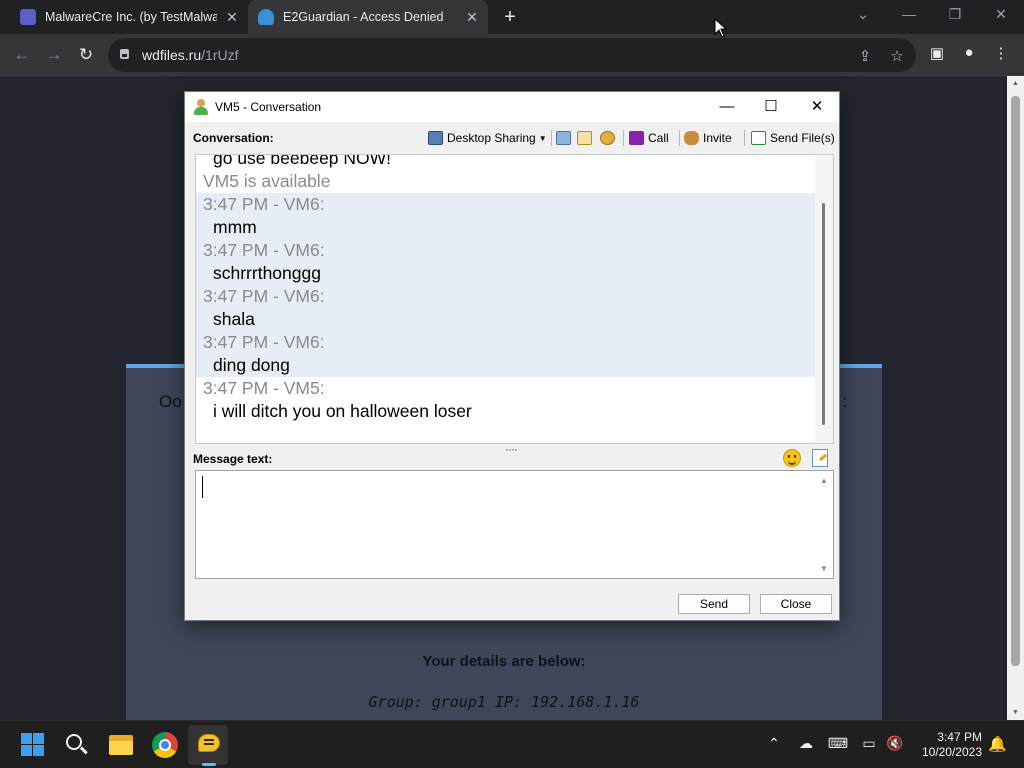 This screenshot has width=1024, height=768. Describe the element at coordinates (792, 458) in the screenshot. I see `emoticon-icon` at that location.